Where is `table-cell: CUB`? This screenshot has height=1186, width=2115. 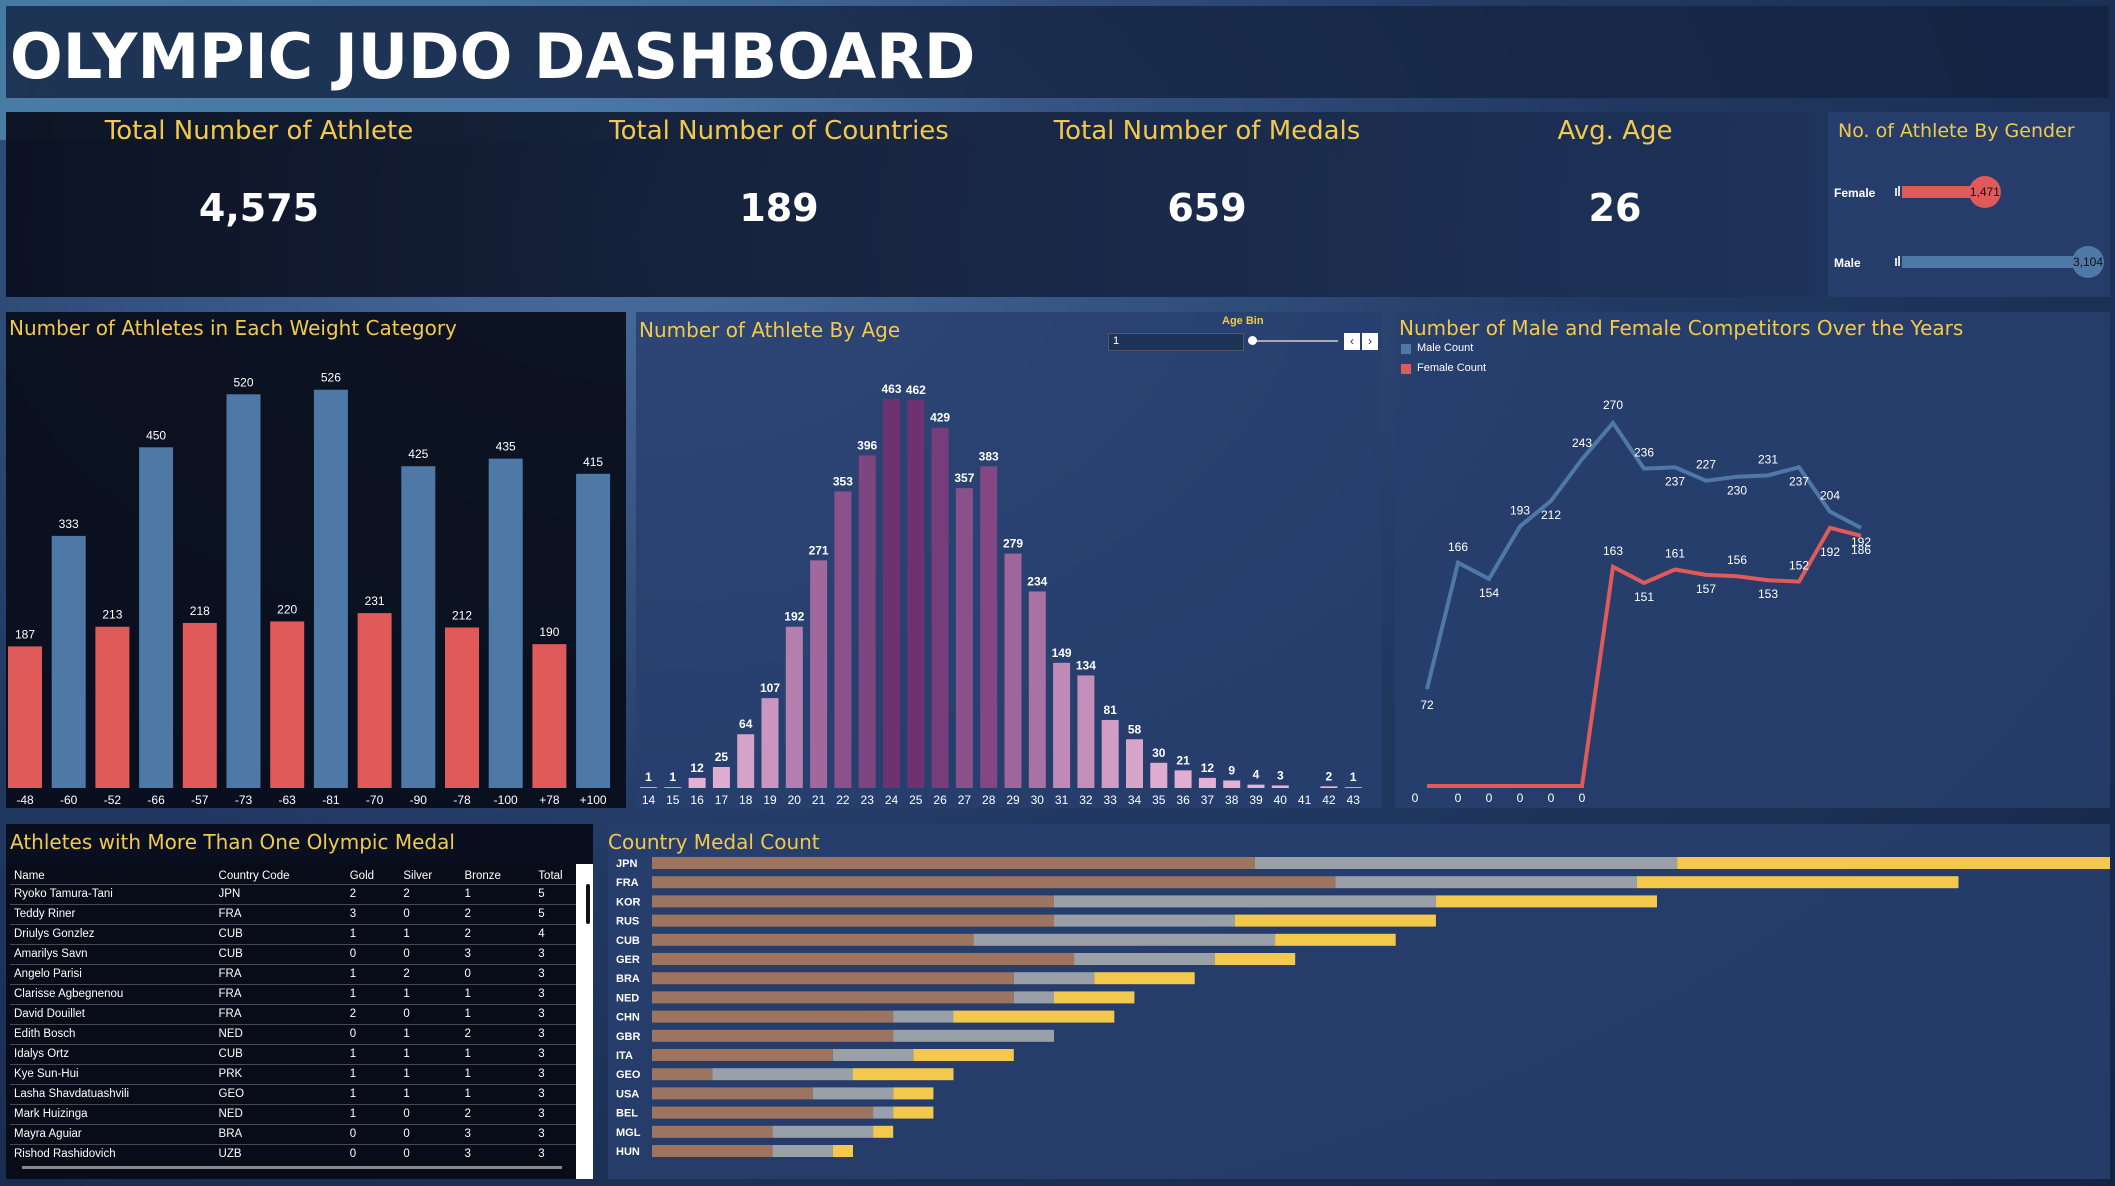
table-cell: CUB is located at coordinates (280, 953).